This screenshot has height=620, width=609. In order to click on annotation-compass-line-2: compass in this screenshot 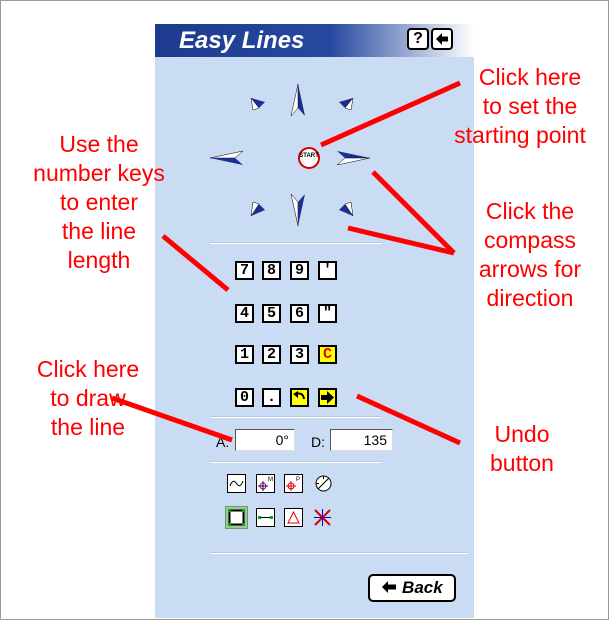, I will do `click(530, 240)`.